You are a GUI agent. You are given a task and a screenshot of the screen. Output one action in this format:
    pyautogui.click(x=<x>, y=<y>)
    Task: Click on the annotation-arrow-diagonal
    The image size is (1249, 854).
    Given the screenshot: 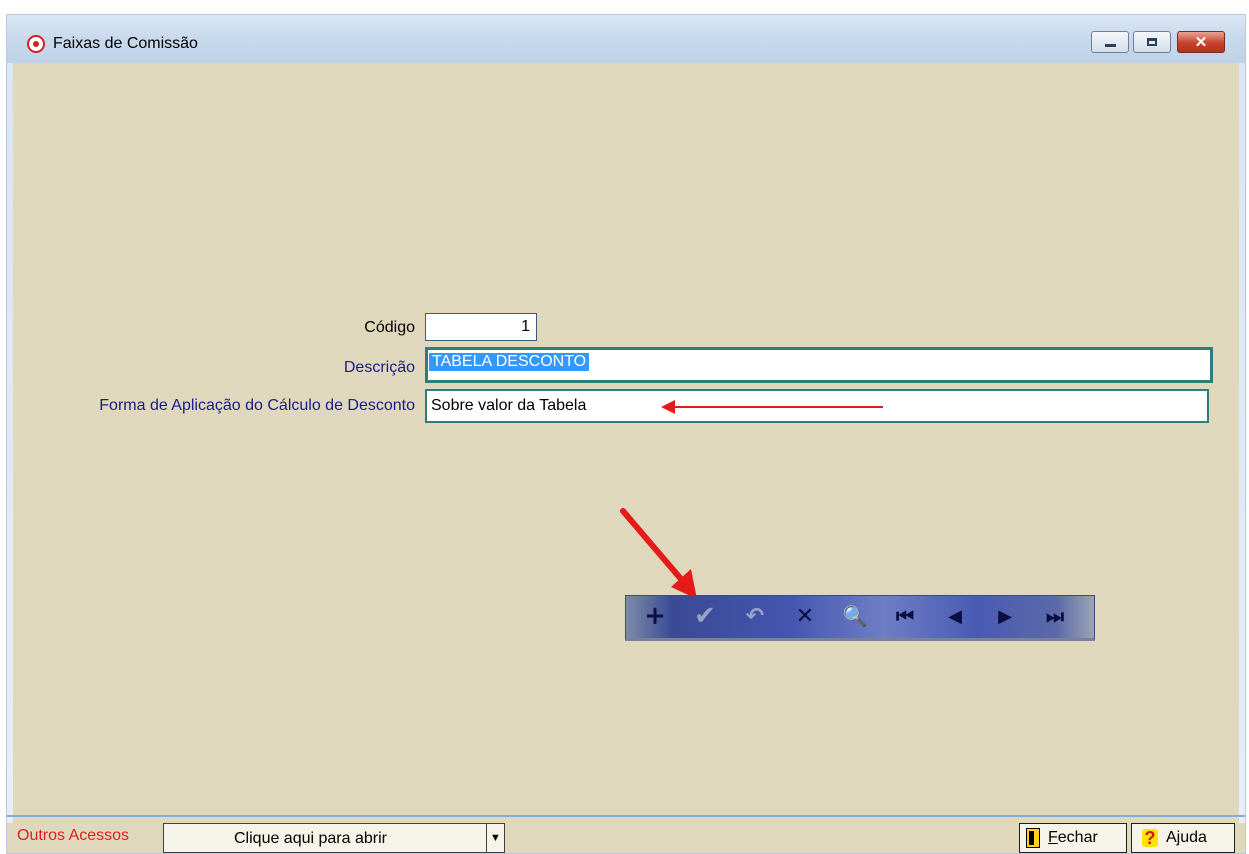 What is the action you would take?
    pyautogui.click(x=658, y=553)
    